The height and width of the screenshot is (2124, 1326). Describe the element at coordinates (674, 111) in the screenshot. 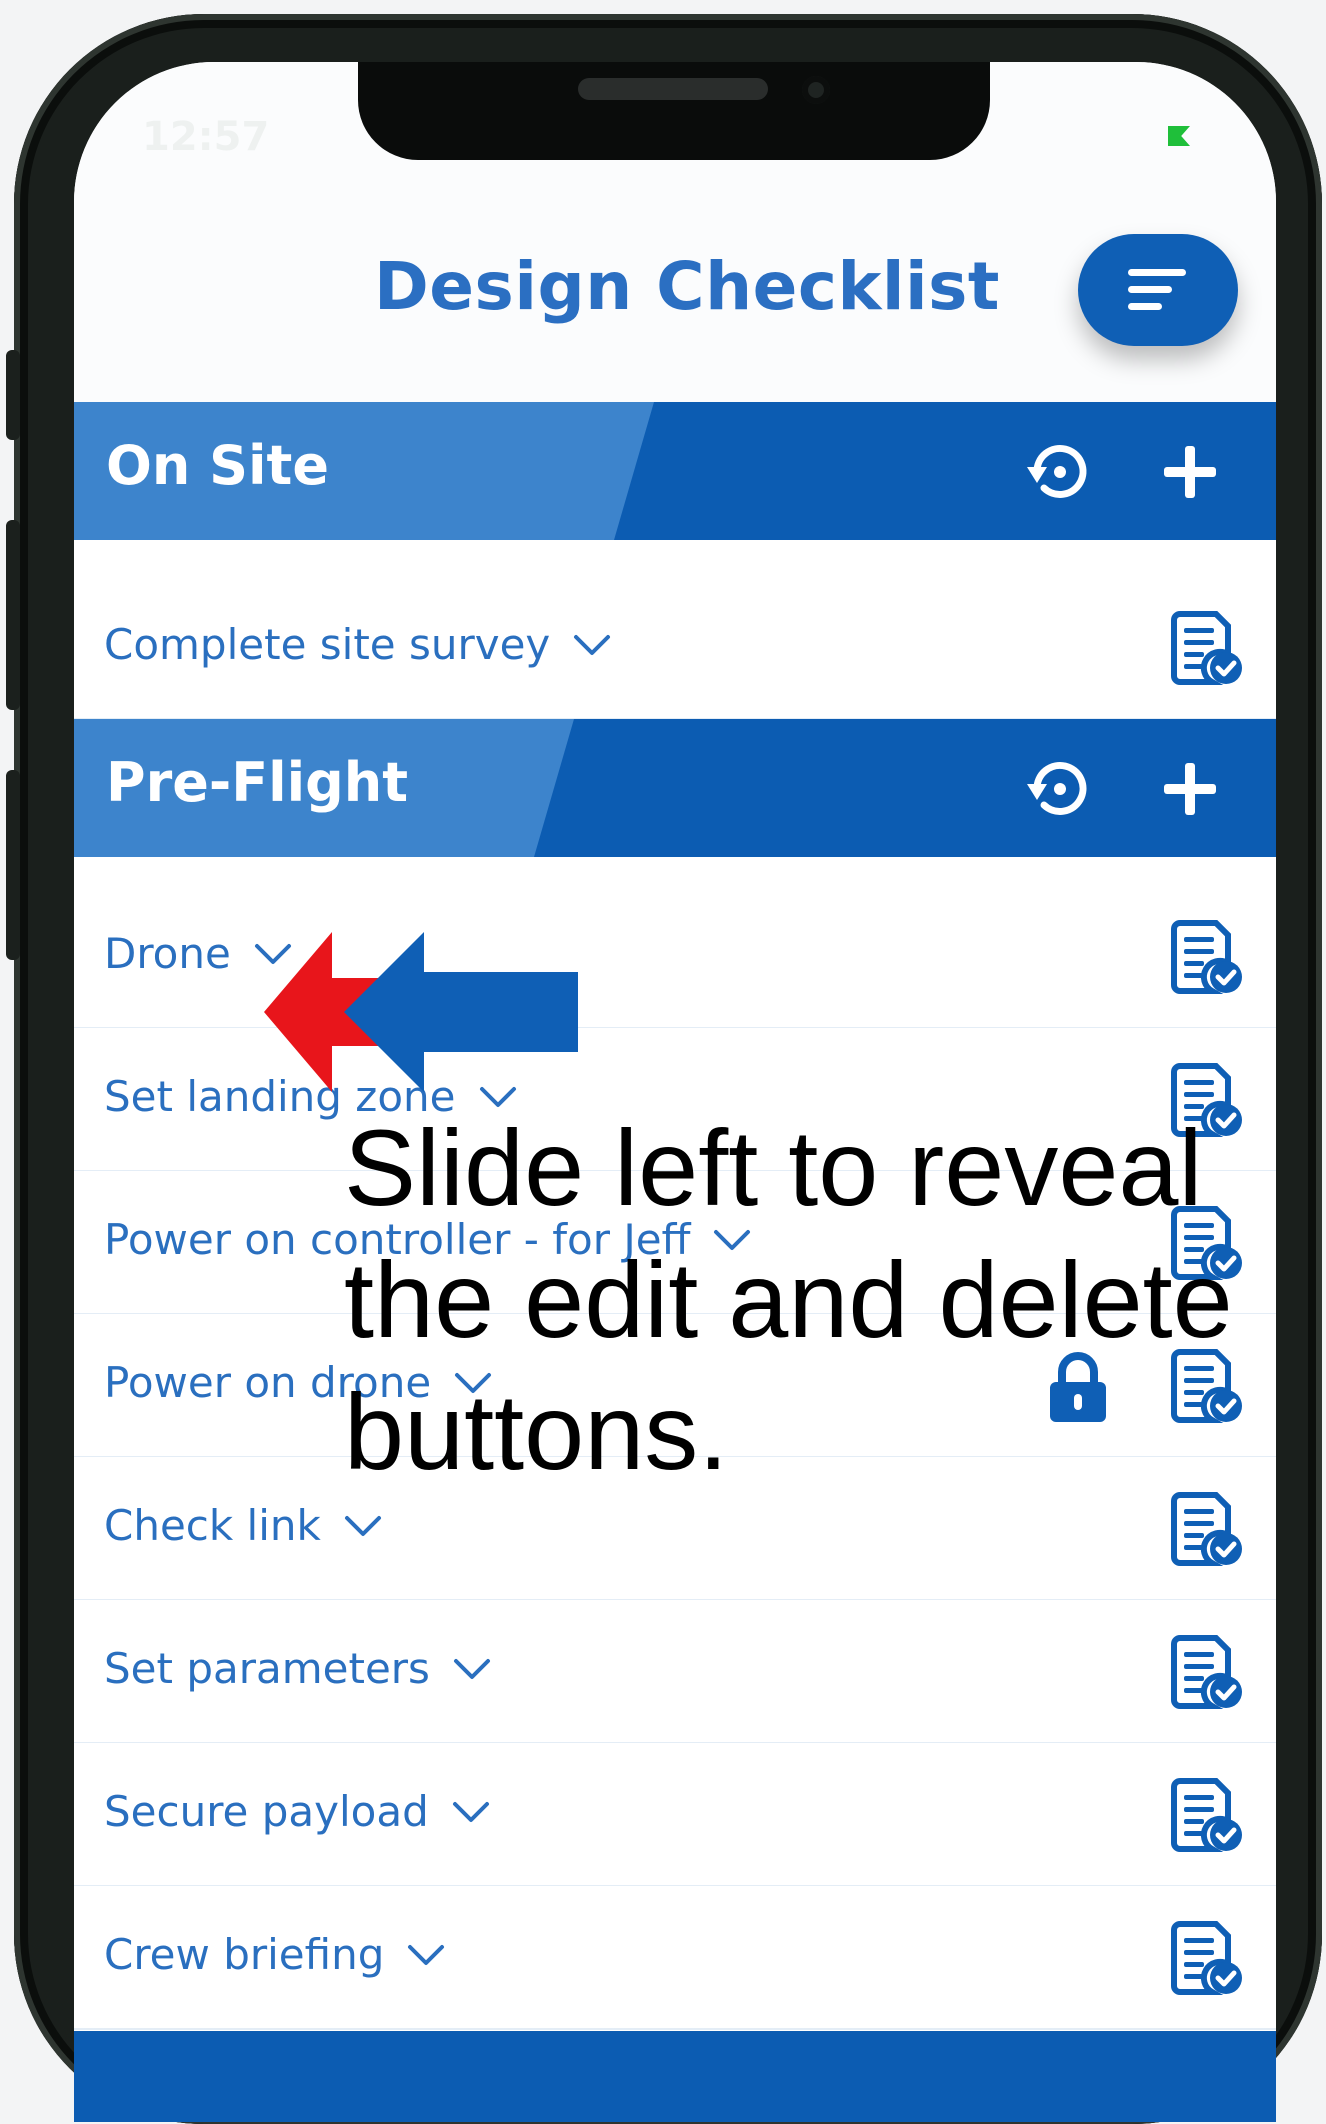

I see `phone-notch` at that location.